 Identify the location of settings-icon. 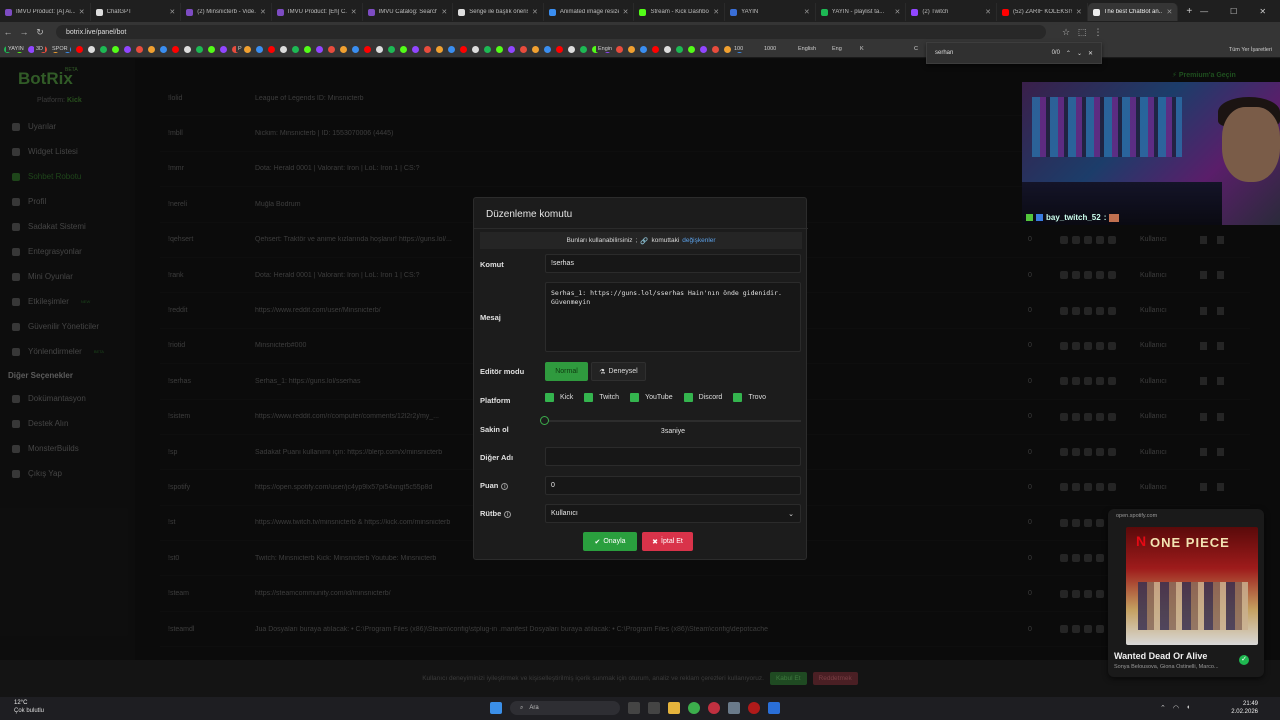
(654, 708).